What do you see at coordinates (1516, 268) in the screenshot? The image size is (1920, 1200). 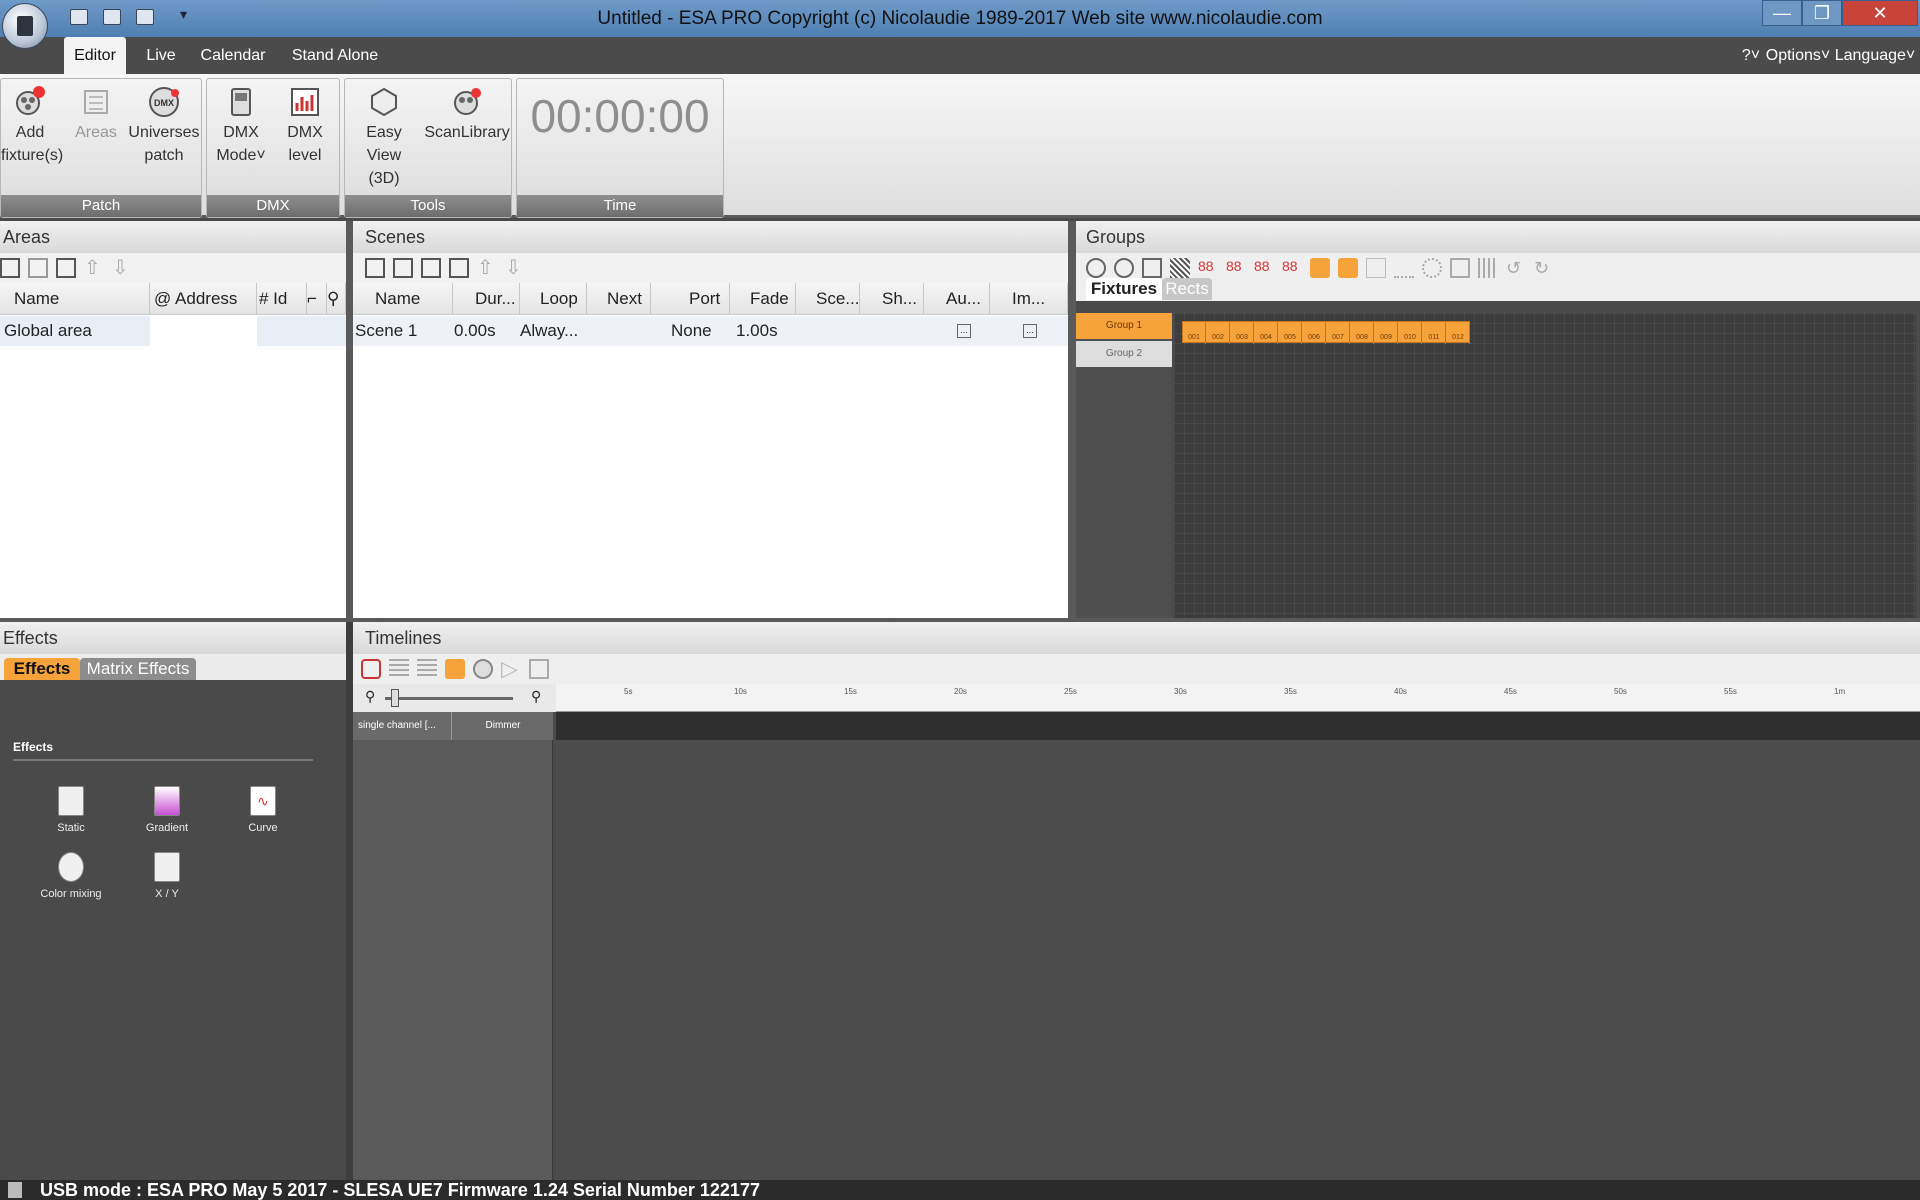 I see `undo-icon: ↺` at bounding box center [1516, 268].